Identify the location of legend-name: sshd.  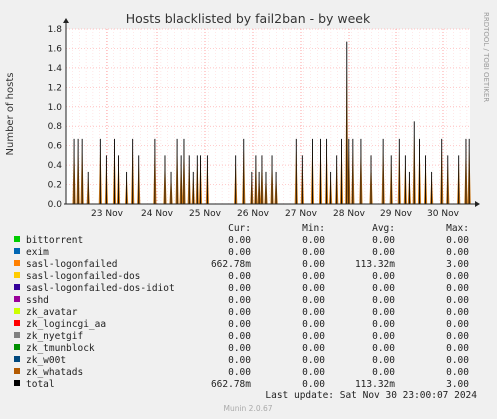
(37, 300).